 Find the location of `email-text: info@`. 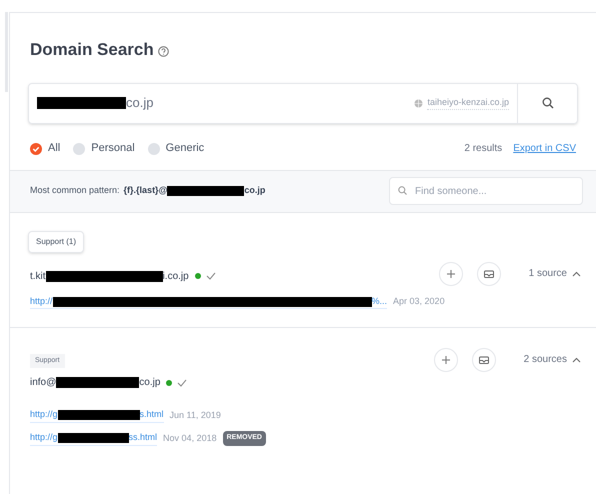

email-text: info@ is located at coordinates (43, 383).